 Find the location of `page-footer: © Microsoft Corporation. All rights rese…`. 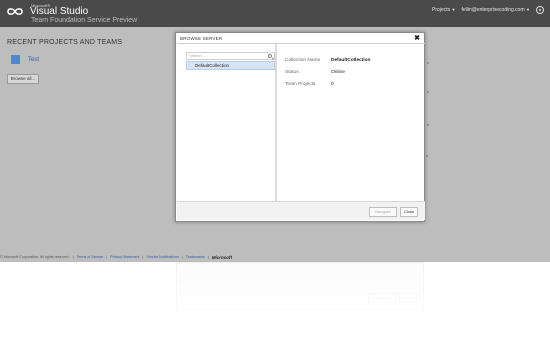

page-footer: © Microsoft Corporation. All rights rese… is located at coordinates (116, 257).